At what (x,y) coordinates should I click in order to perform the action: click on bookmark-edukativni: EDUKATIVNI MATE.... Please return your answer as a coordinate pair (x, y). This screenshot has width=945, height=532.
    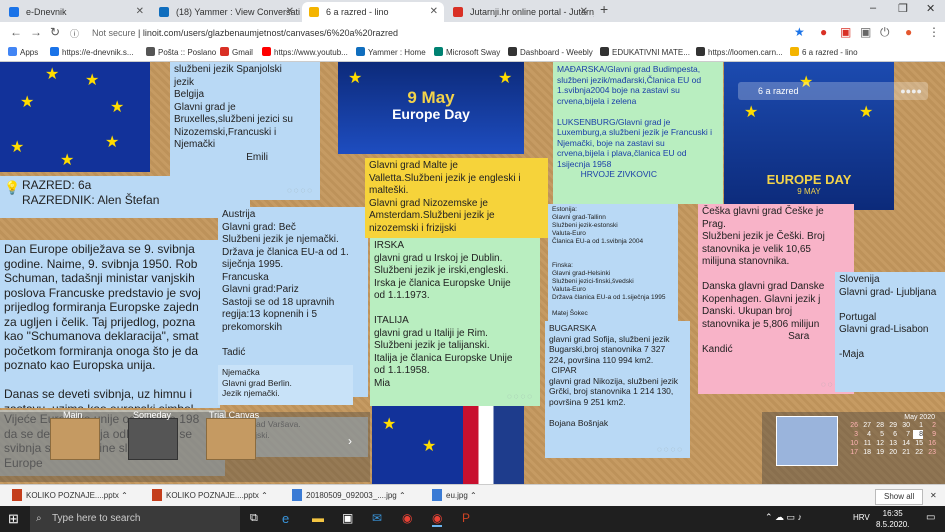
    Looking at the image, I should click on (645, 53).